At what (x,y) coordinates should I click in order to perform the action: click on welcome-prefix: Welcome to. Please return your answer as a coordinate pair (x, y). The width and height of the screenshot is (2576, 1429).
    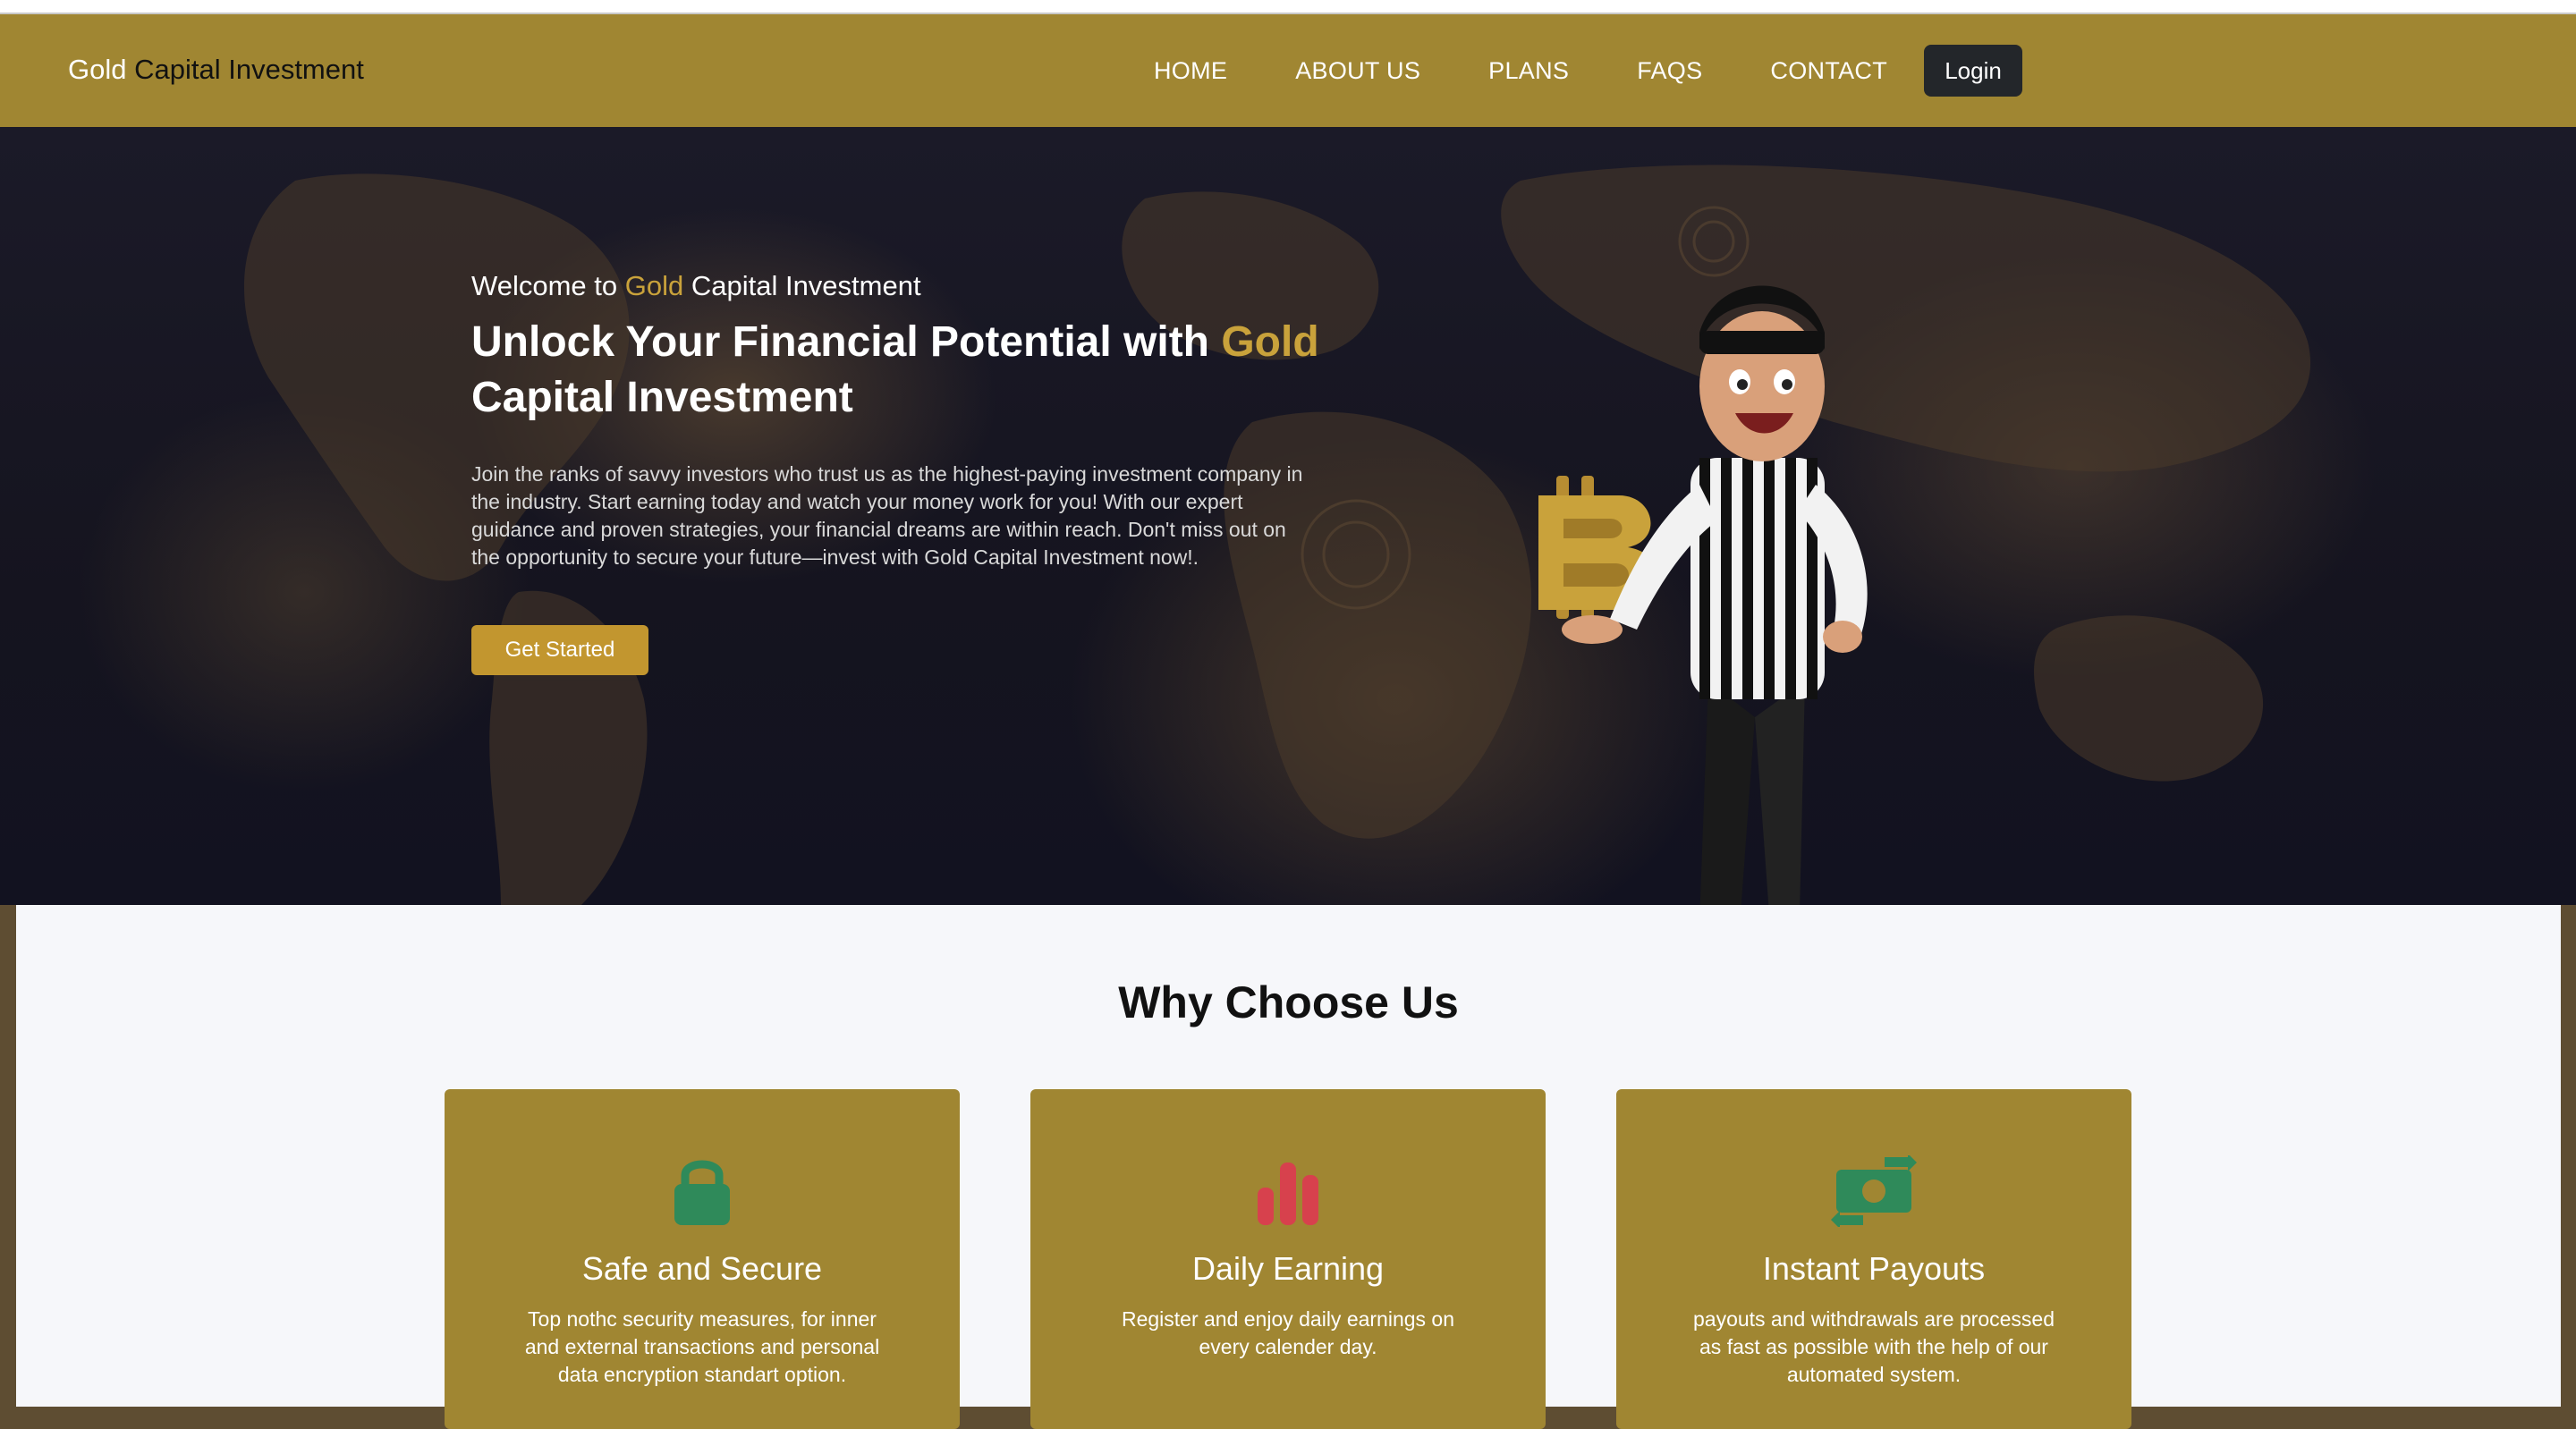
    Looking at the image, I should click on (544, 285).